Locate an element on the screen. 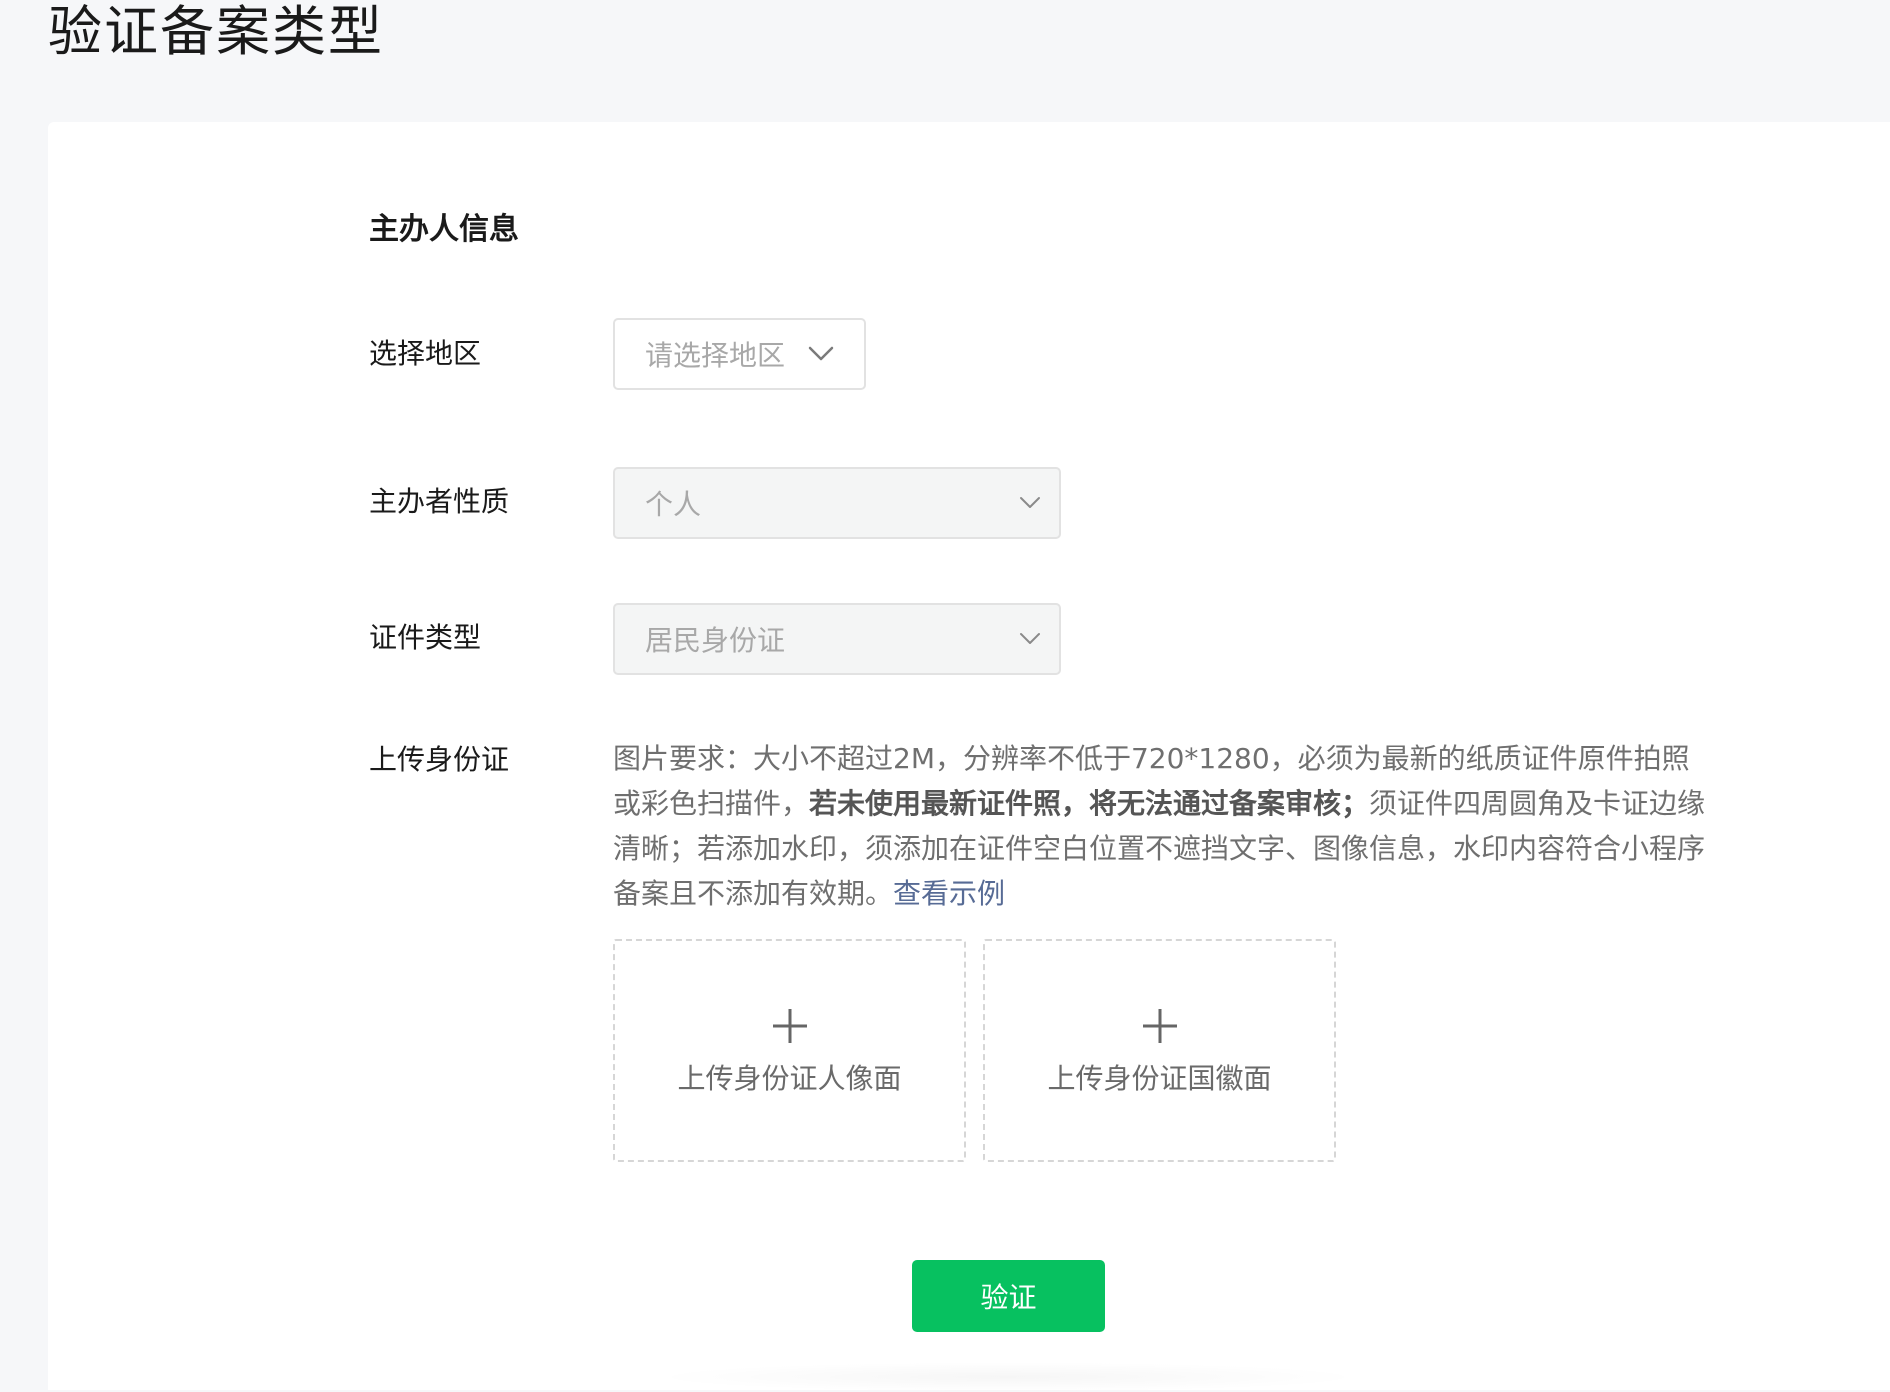 This screenshot has width=1890, height=1392. region-label: 选择地区 is located at coordinates (425, 353).